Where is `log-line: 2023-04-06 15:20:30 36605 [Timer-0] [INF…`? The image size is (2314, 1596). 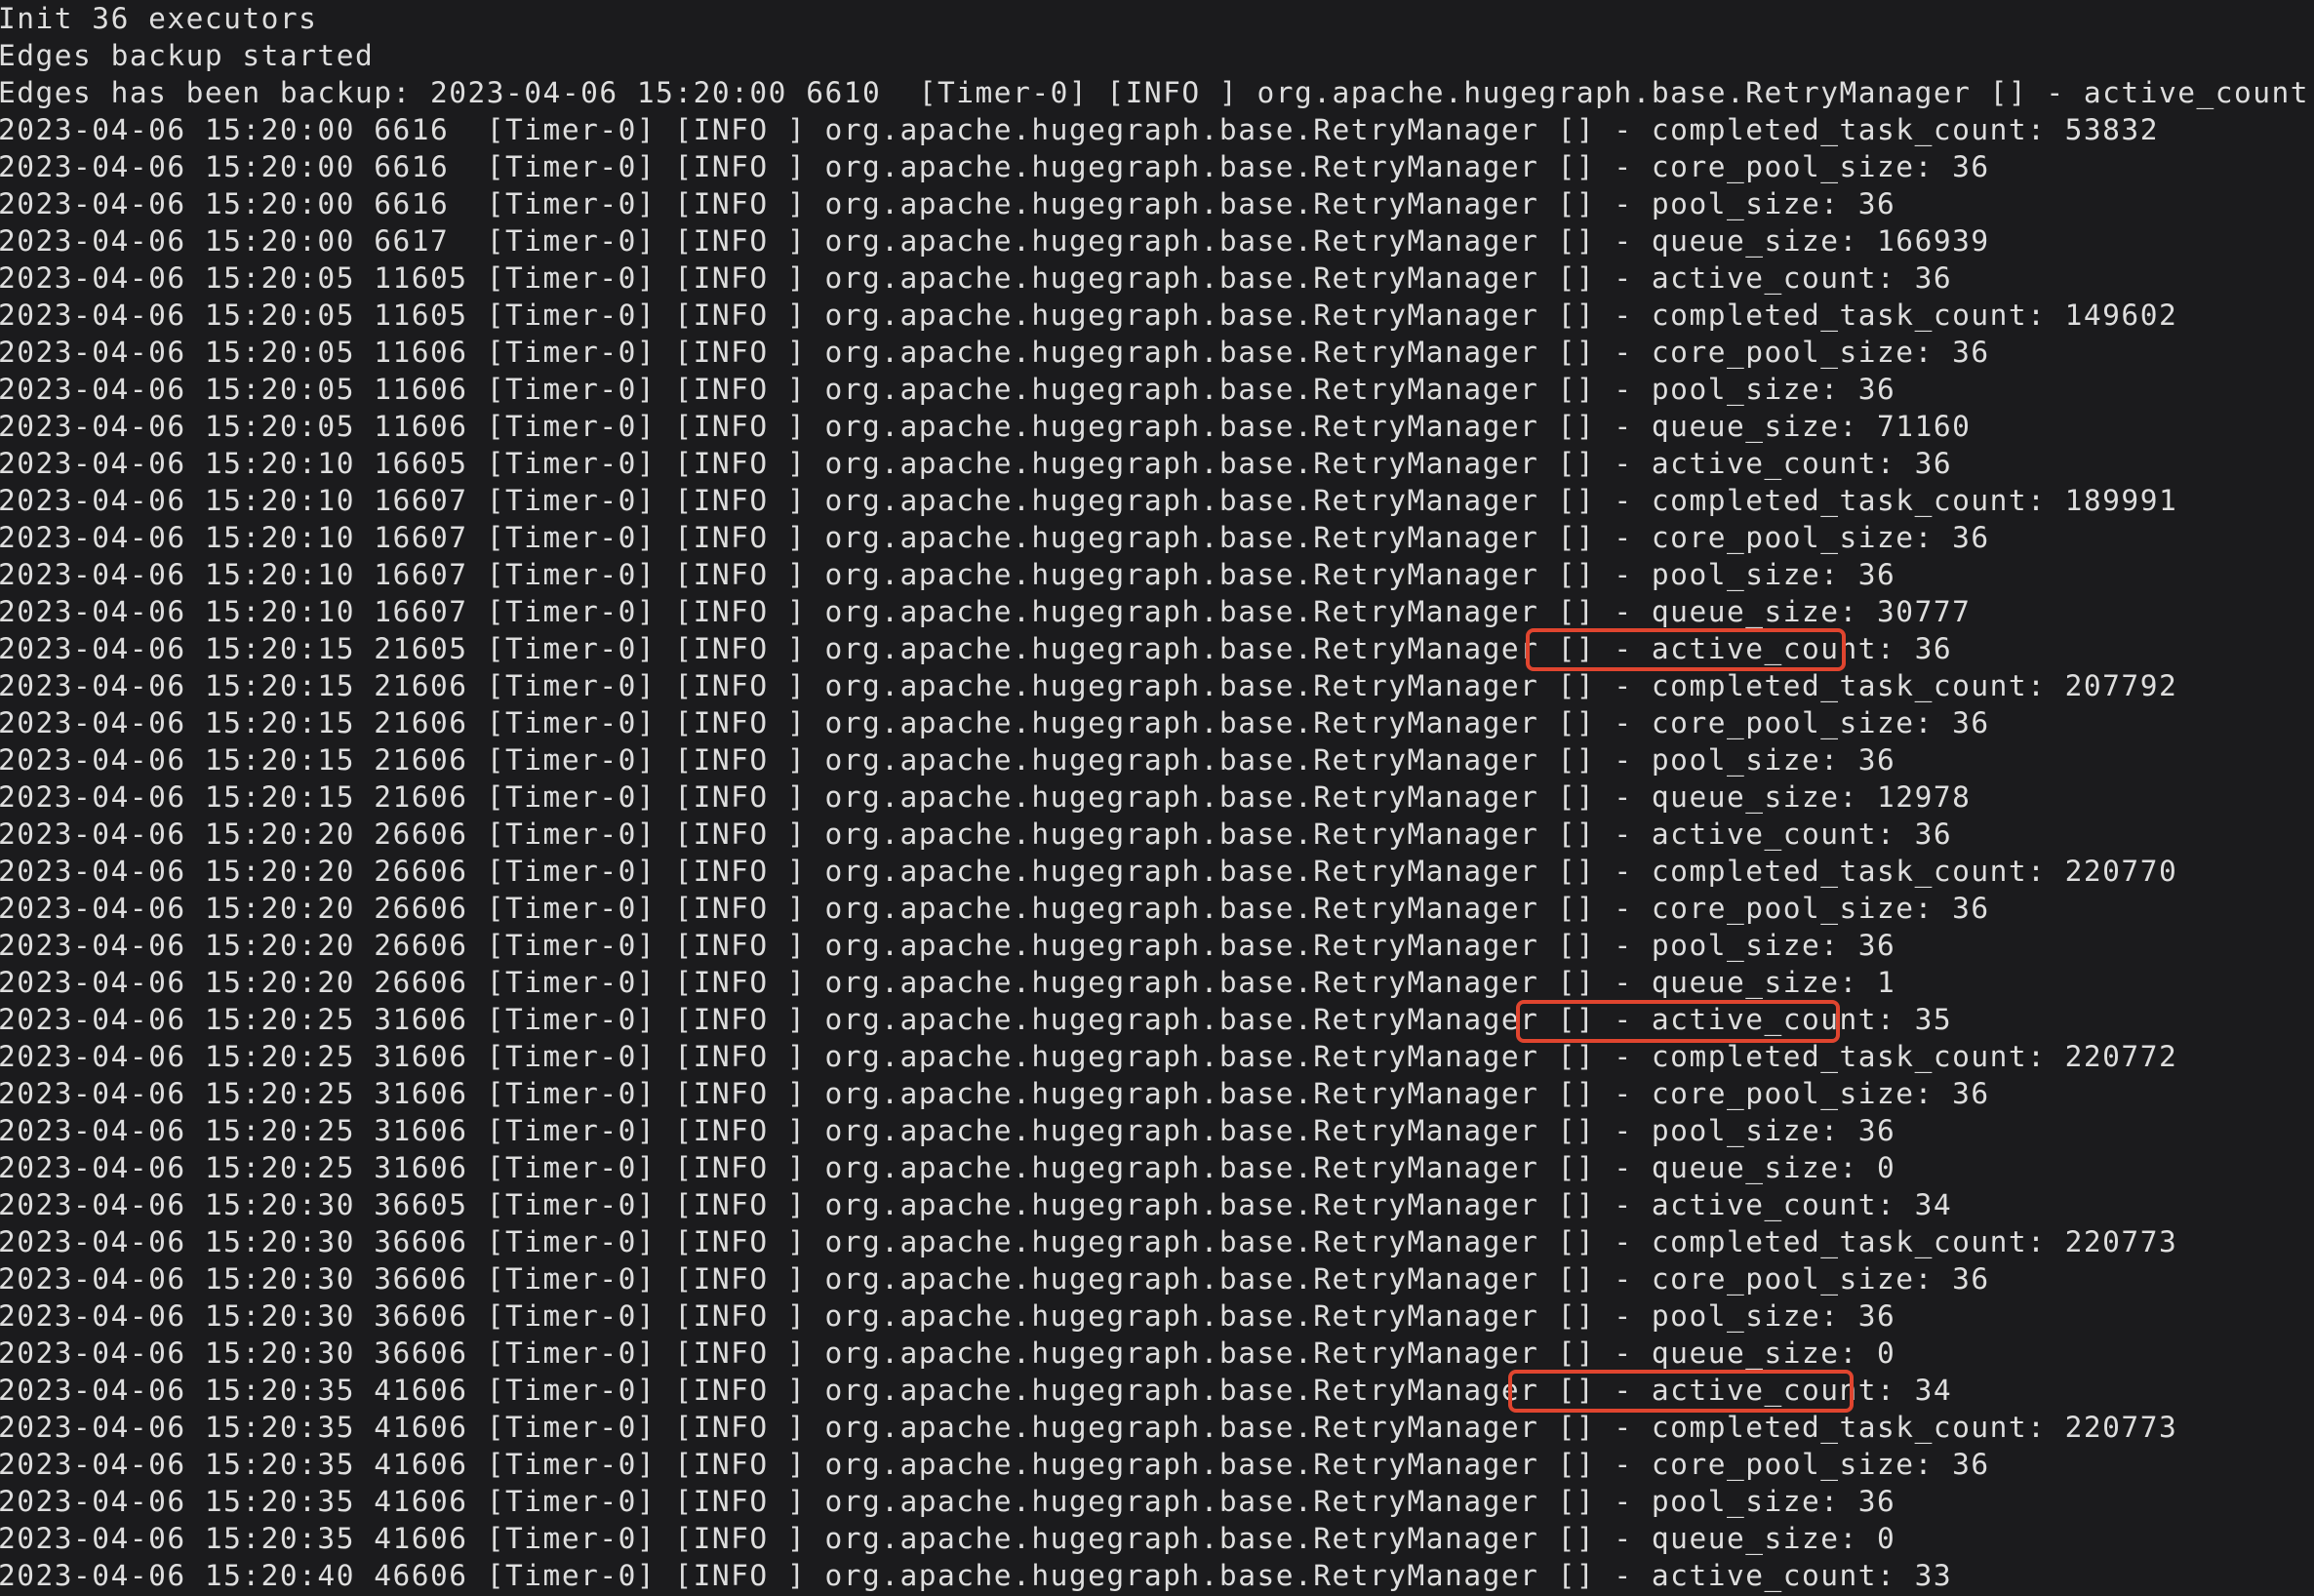 log-line: 2023-04-06 15:20:30 36605 [Timer-0] [INF… is located at coordinates (976, 1205).